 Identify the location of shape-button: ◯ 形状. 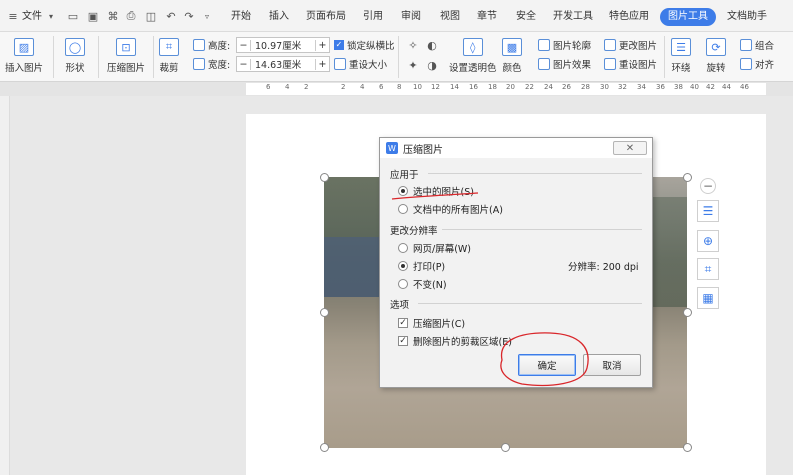
(75, 56).